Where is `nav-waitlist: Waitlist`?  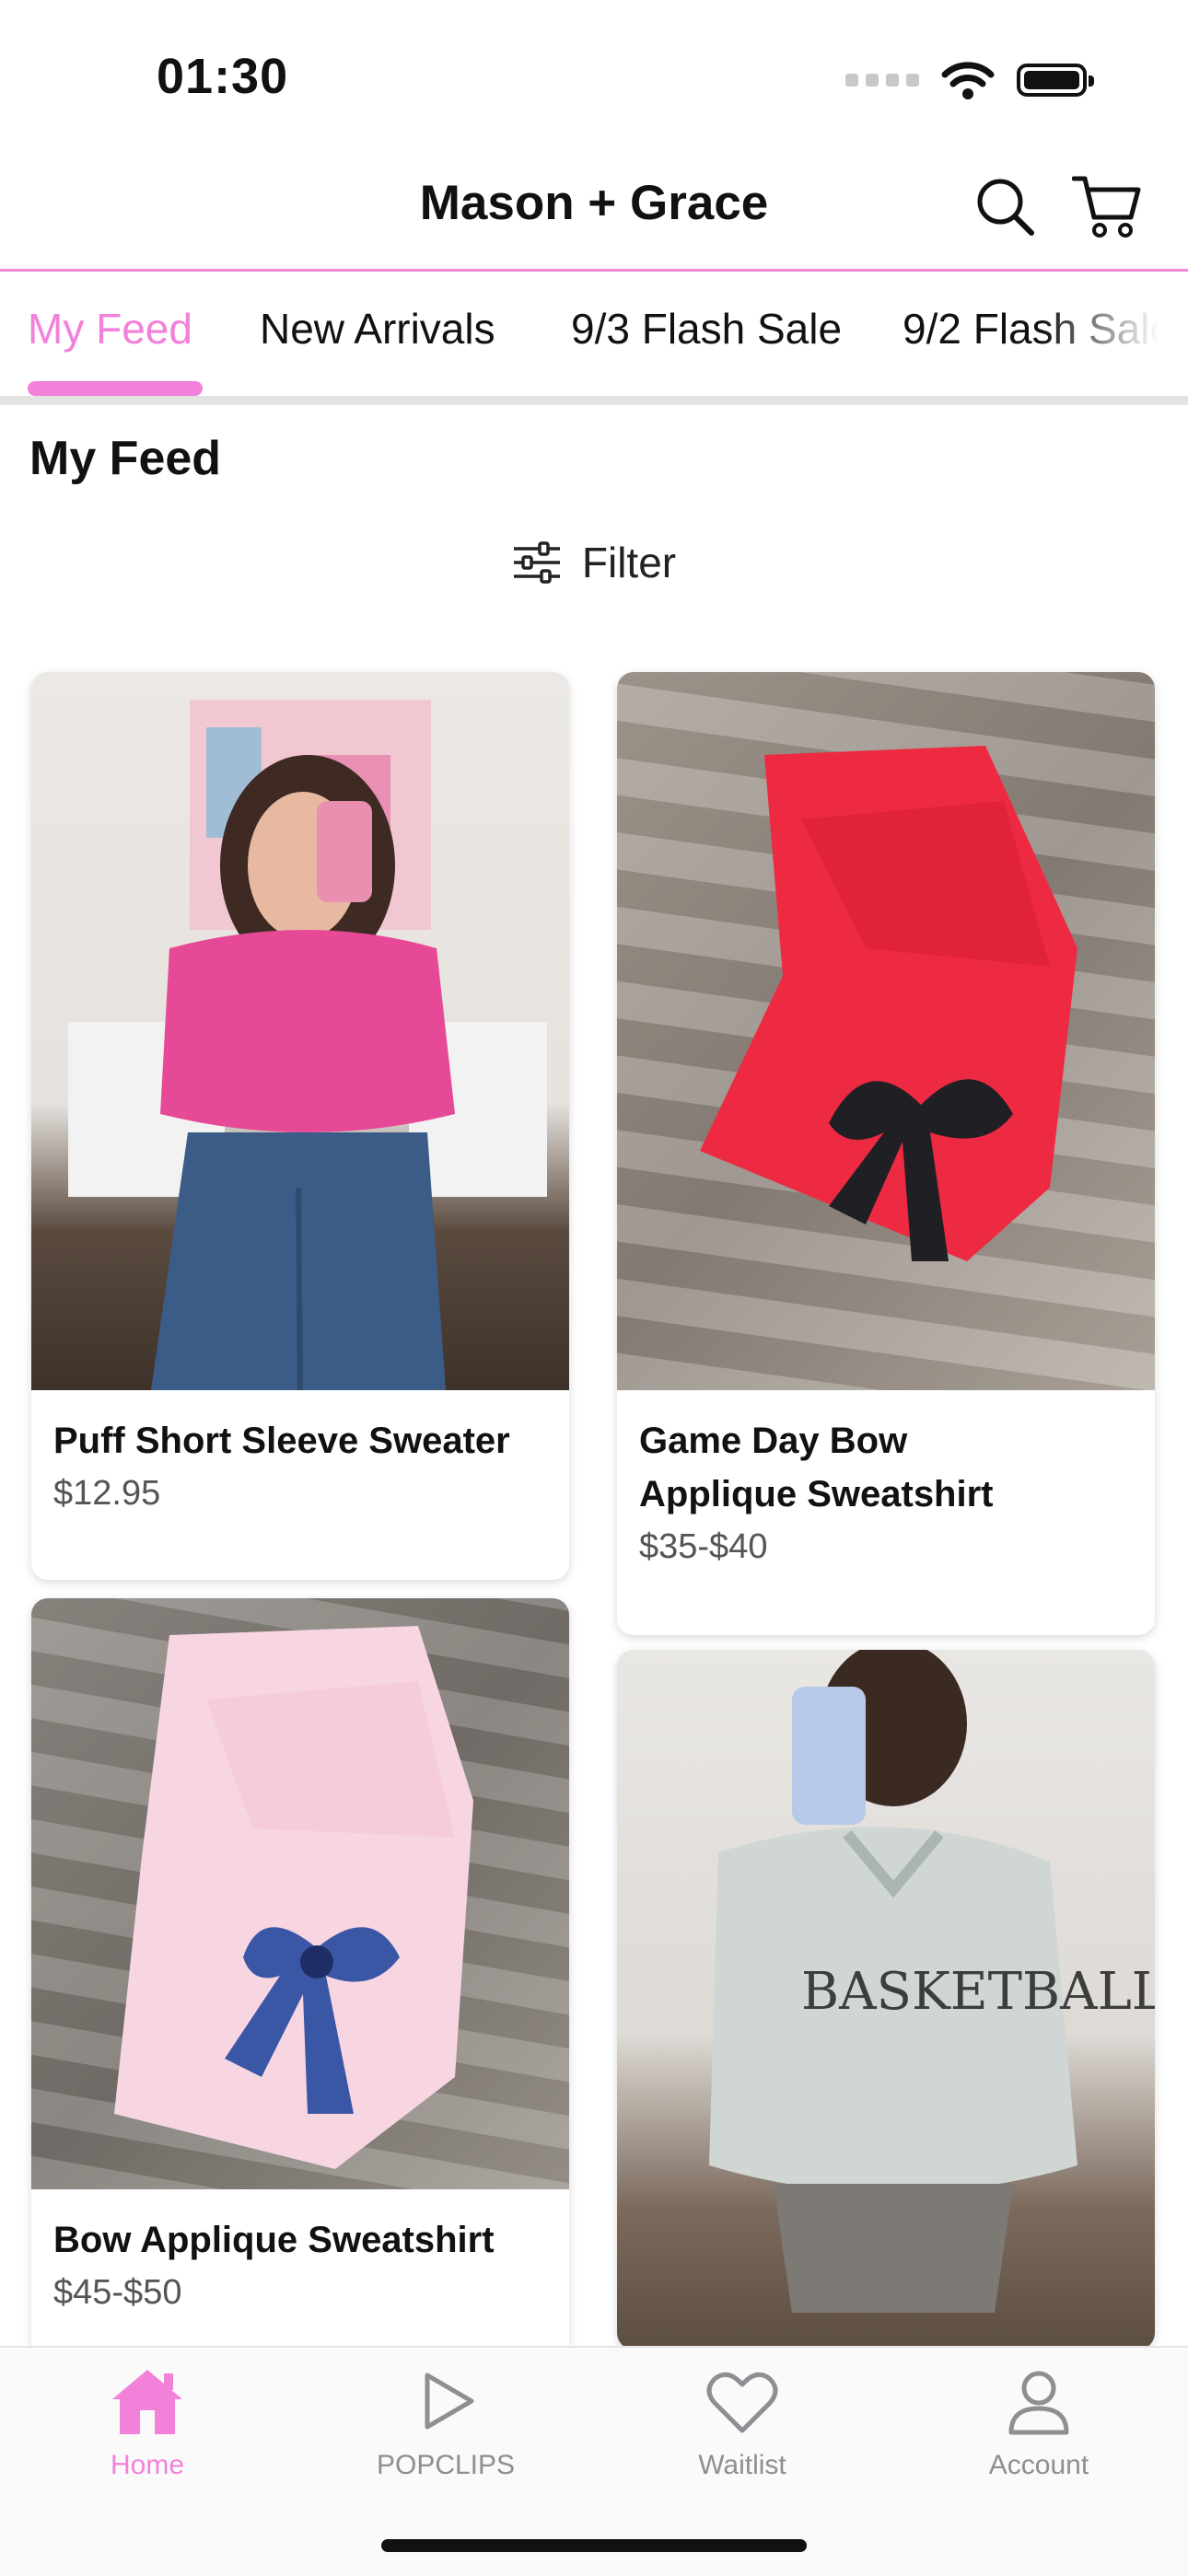 nav-waitlist: Waitlist is located at coordinates (742, 2423).